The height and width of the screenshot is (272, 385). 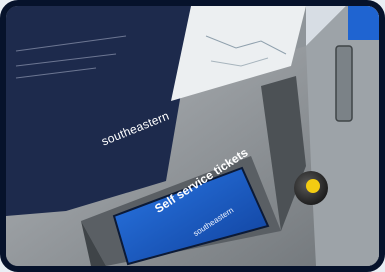 I want to click on card-slot, so click(x=344, y=83).